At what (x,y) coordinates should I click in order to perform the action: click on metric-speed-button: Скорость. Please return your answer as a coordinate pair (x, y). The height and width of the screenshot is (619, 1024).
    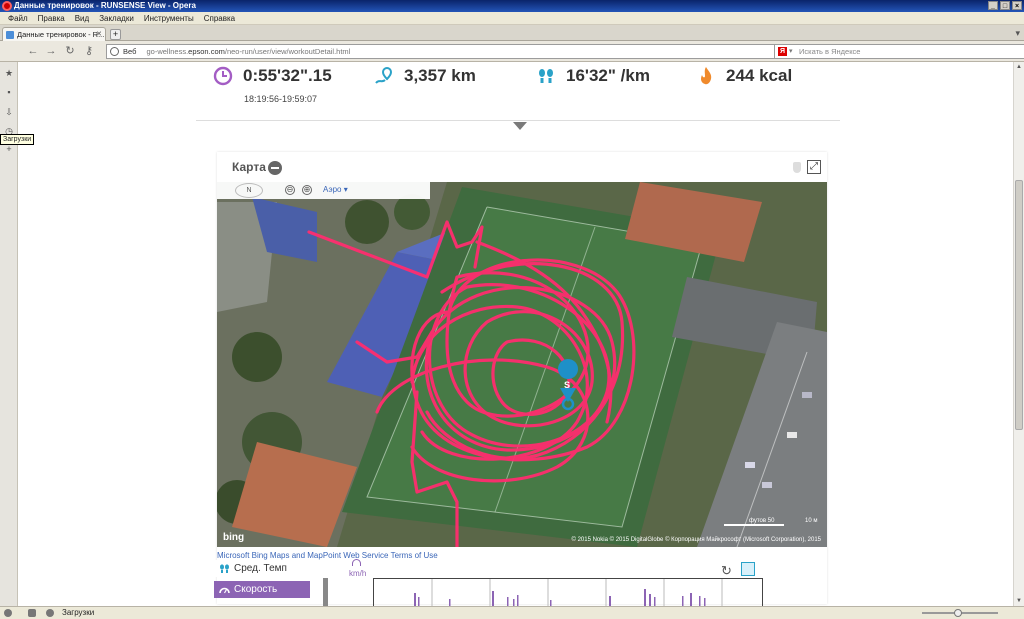
    Looking at the image, I should click on (262, 589).